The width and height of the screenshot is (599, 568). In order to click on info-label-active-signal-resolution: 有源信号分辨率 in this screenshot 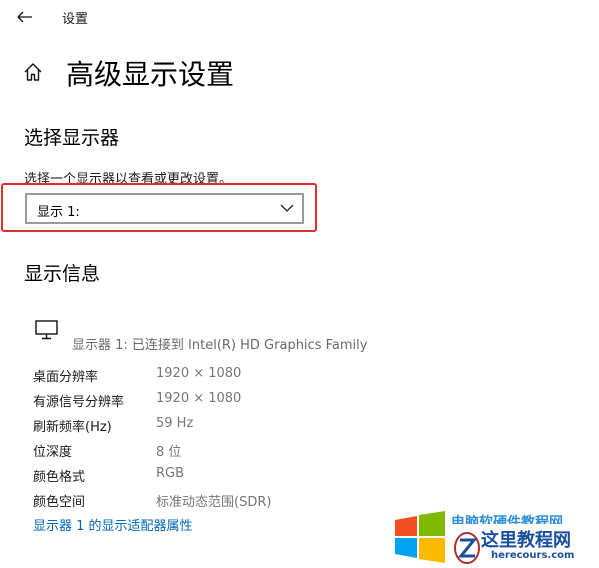, I will do `click(79, 402)`.